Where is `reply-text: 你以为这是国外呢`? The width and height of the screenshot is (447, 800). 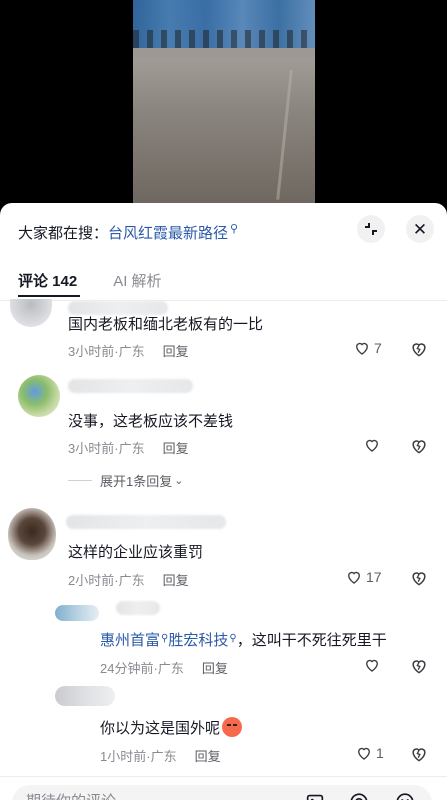
reply-text: 你以为这是国外呢 is located at coordinates (171, 727).